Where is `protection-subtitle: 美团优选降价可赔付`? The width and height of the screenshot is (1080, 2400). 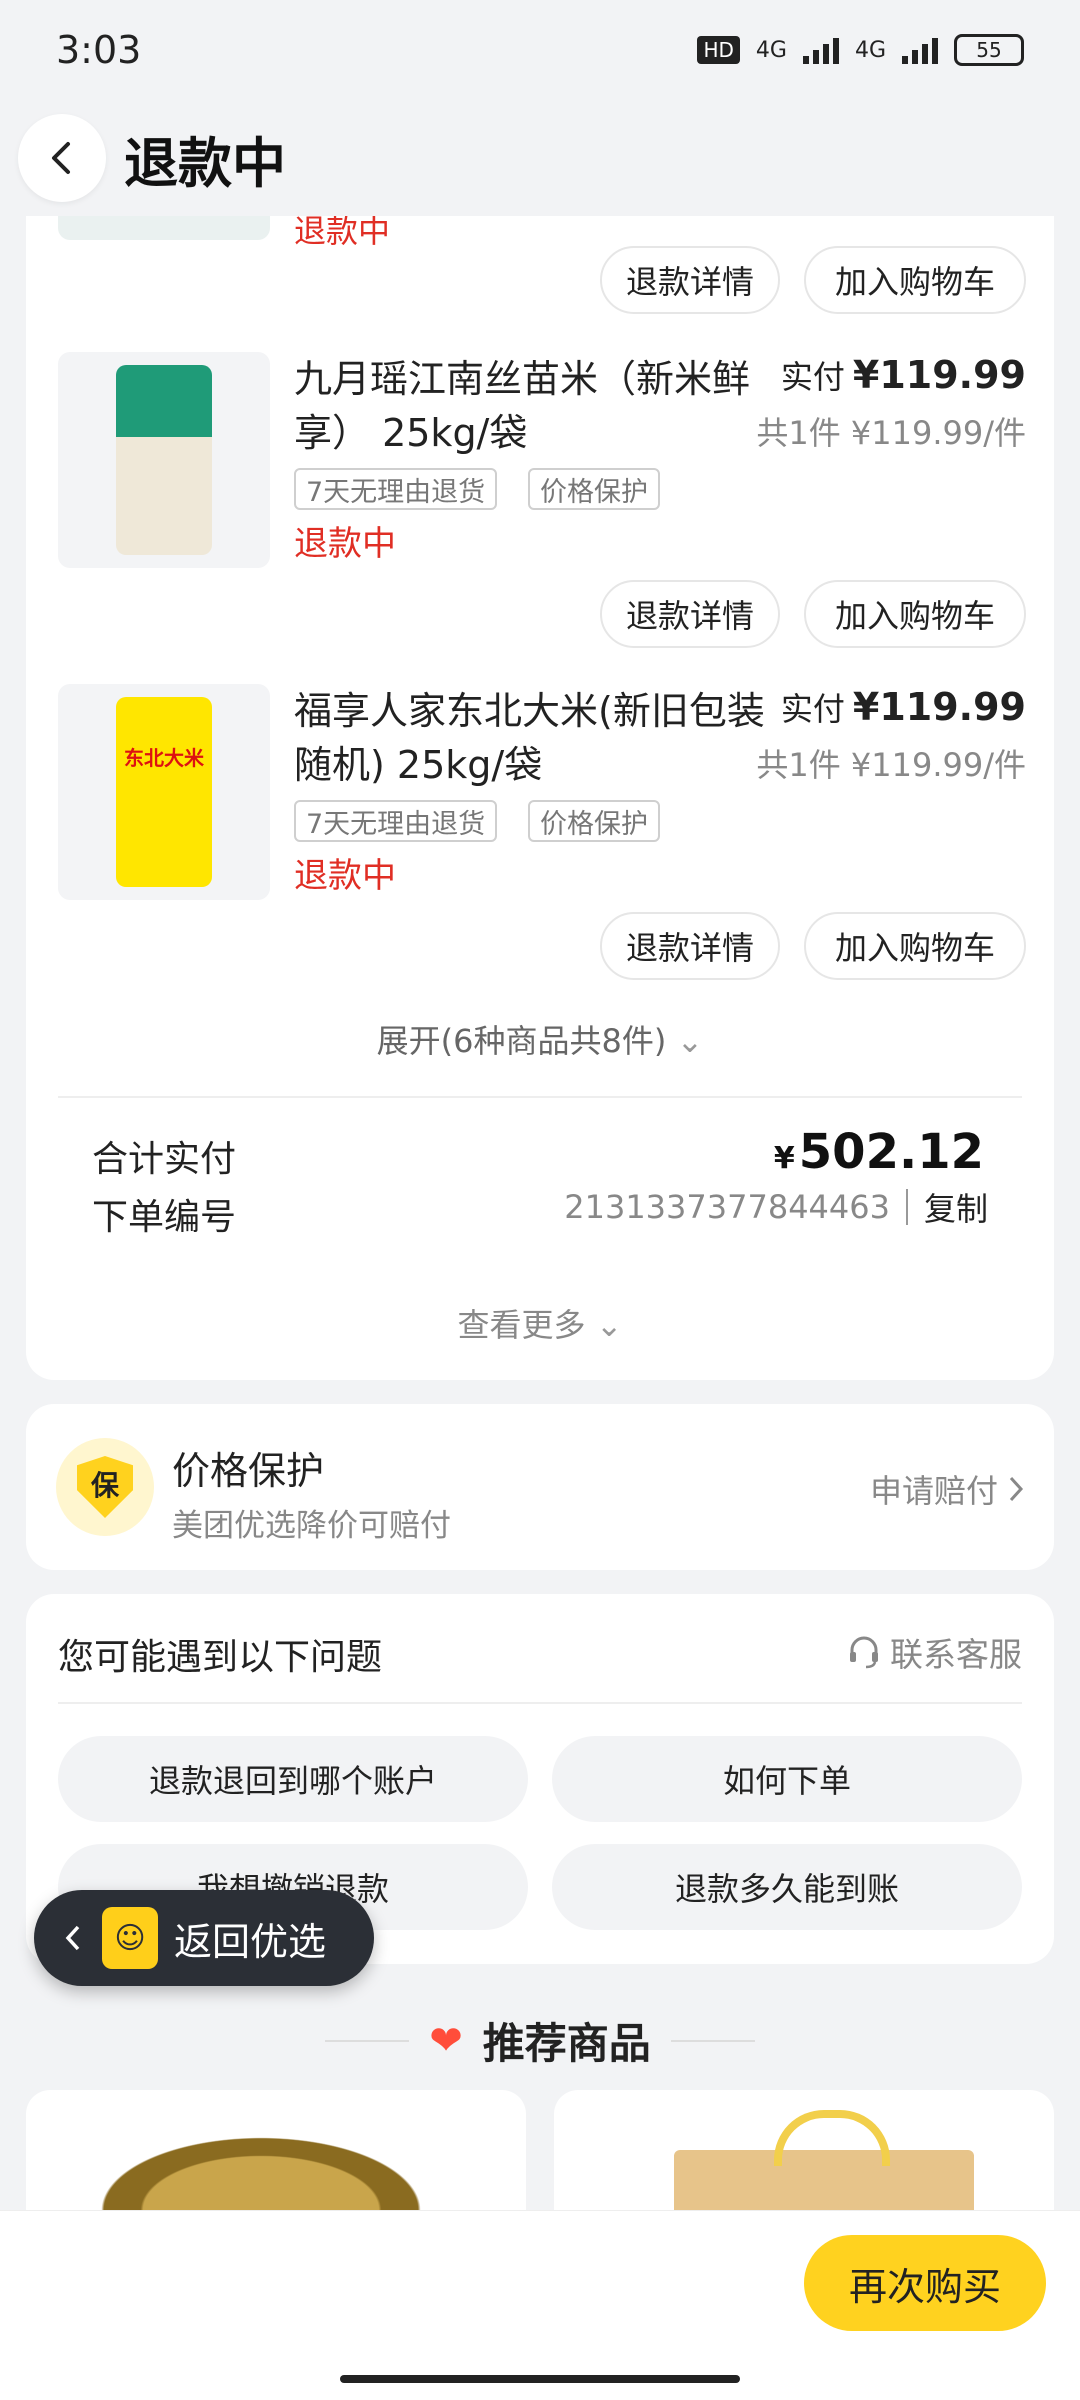 protection-subtitle: 美团优选降价可赔付 is located at coordinates (311, 1526).